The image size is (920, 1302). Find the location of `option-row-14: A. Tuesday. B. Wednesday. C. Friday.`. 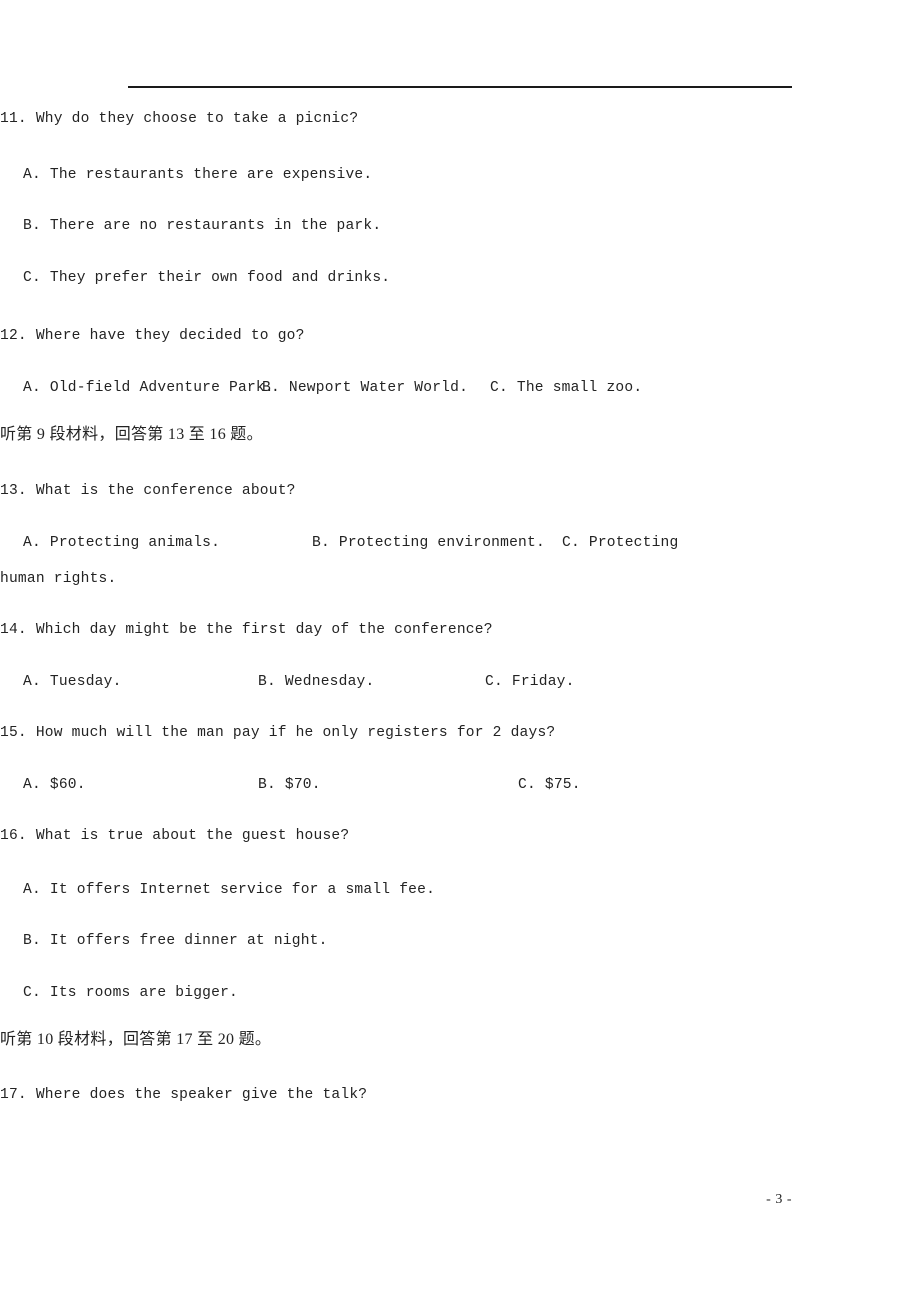

option-row-14: A. Tuesday. B. Wednesday. C. Friday. is located at coordinates (334, 682).